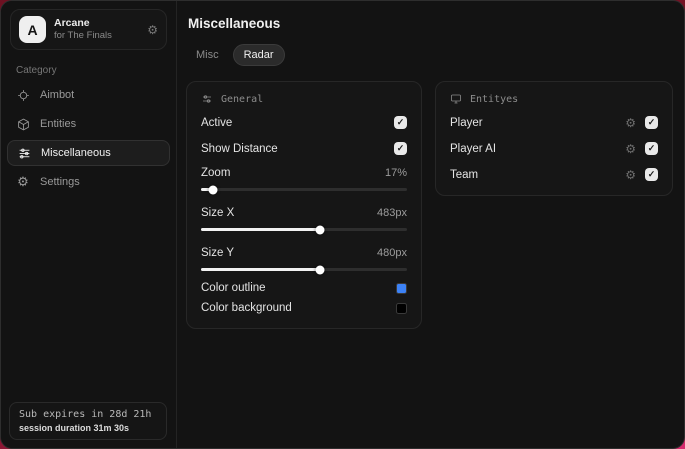 Image resolution: width=685 pixels, height=449 pixels. I want to click on size-y-value: 480px, so click(392, 253).